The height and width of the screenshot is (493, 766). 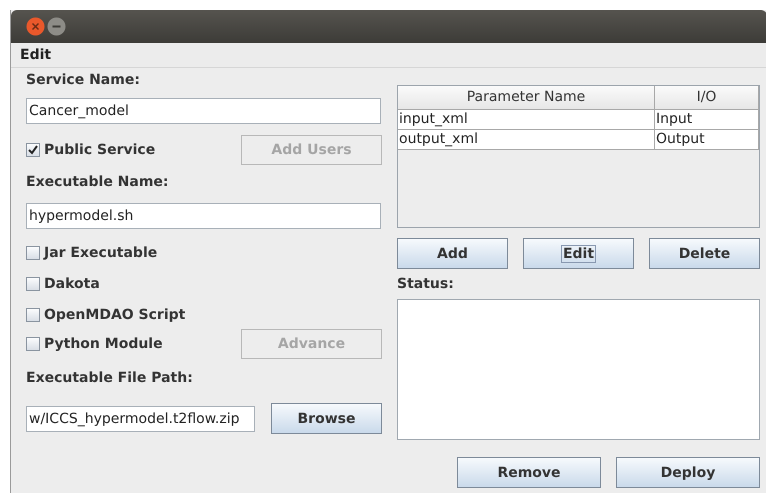 I want to click on minimize-icon, so click(x=56, y=26).